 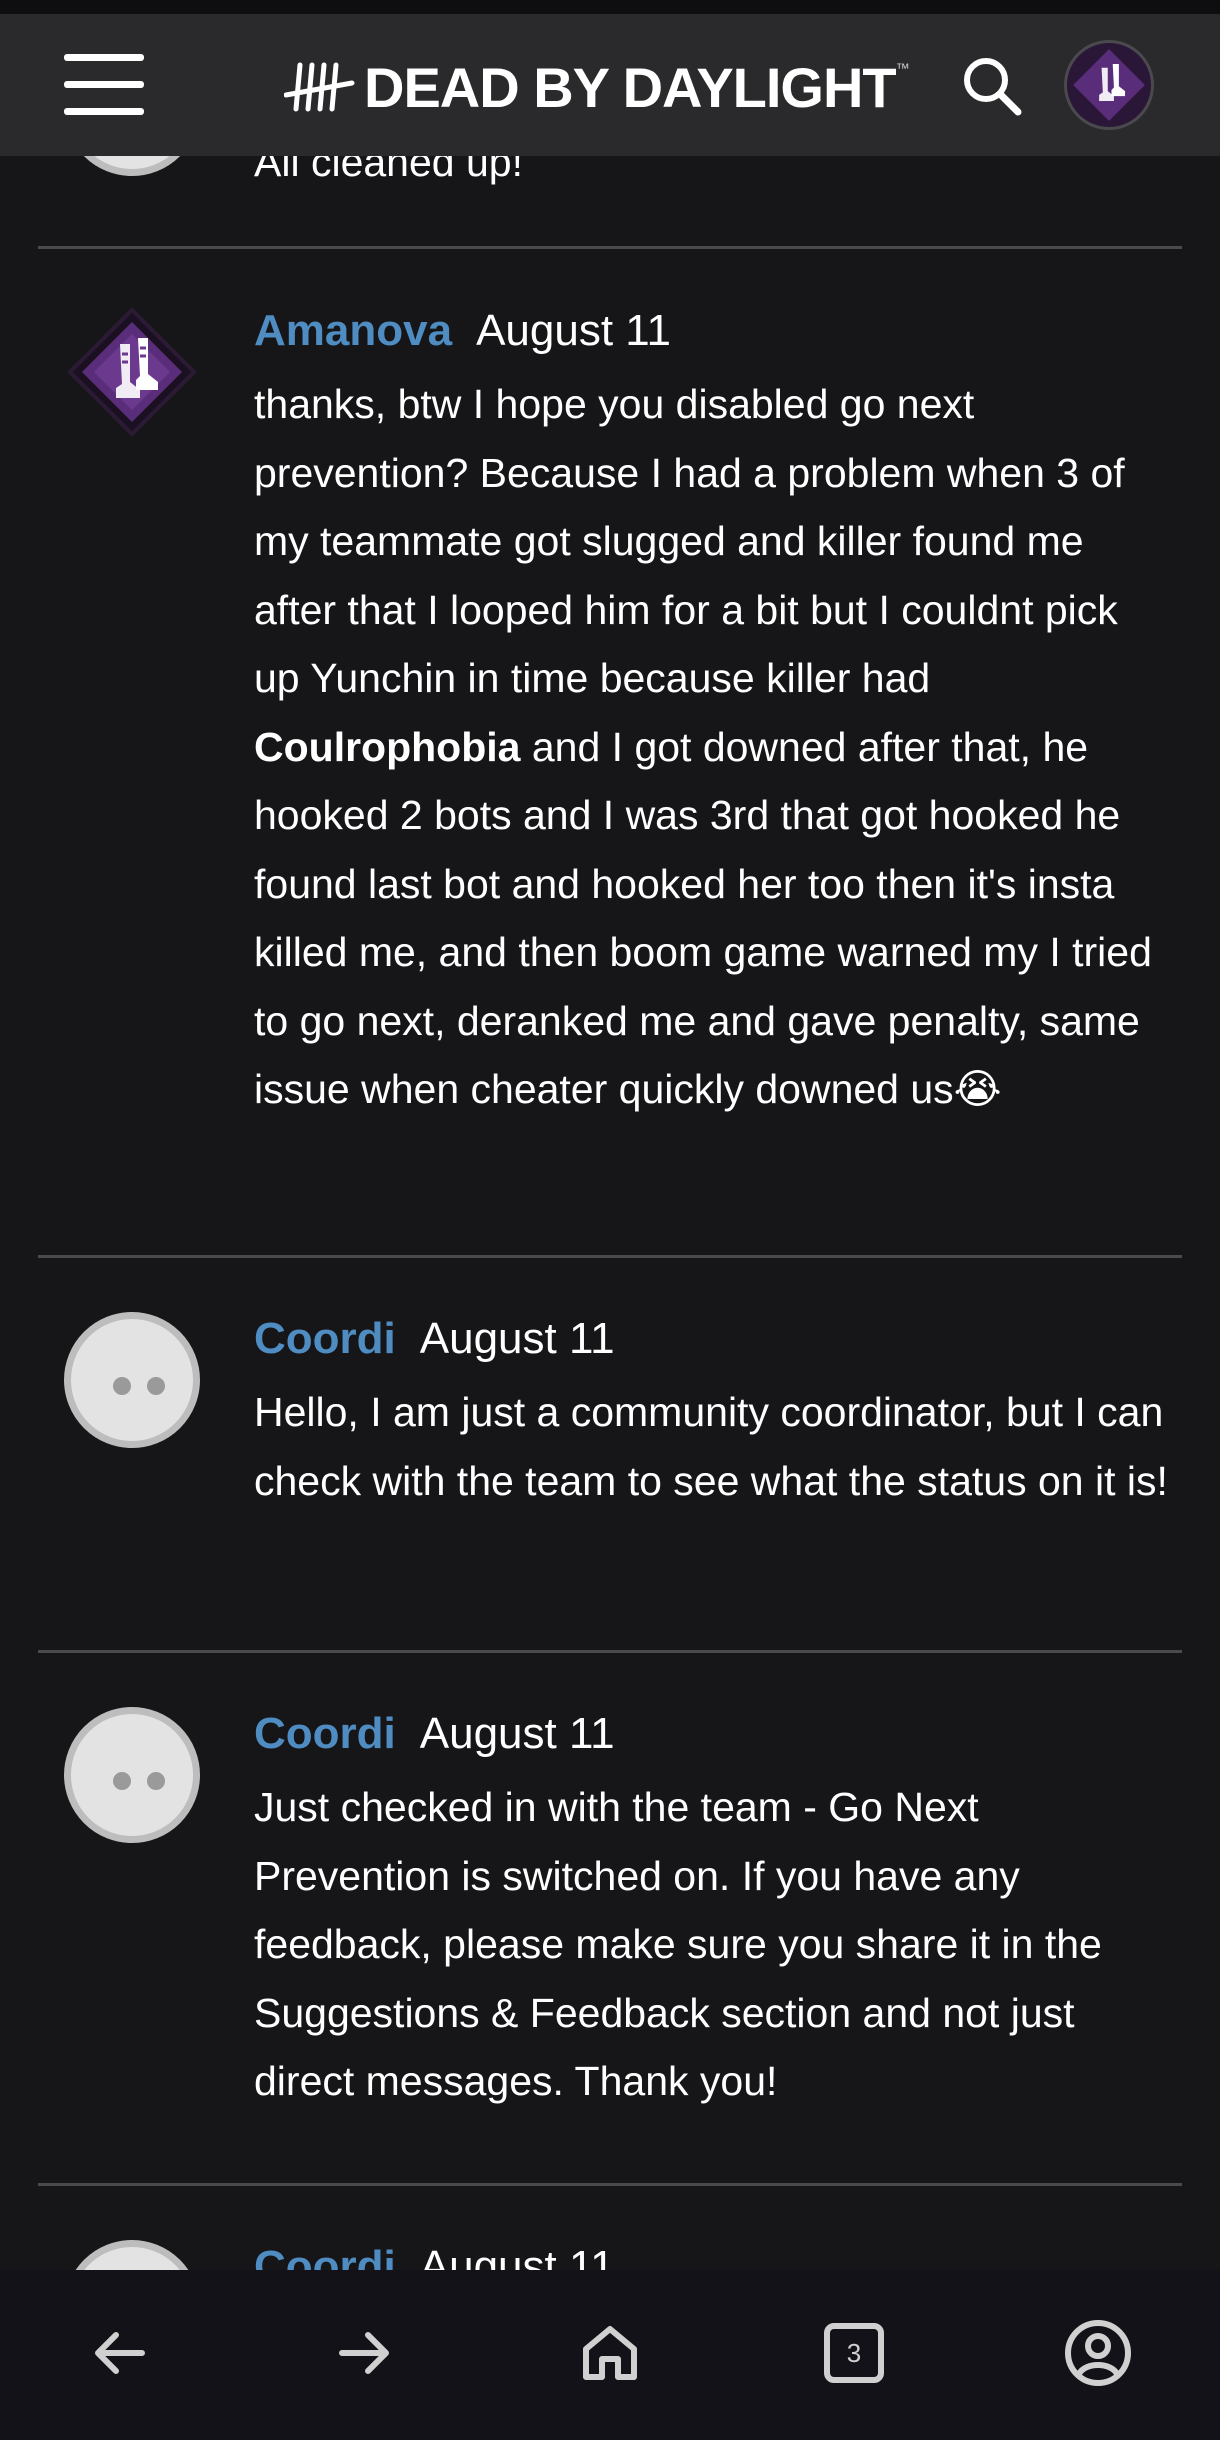 I want to click on forward-button, so click(x=364, y=2353).